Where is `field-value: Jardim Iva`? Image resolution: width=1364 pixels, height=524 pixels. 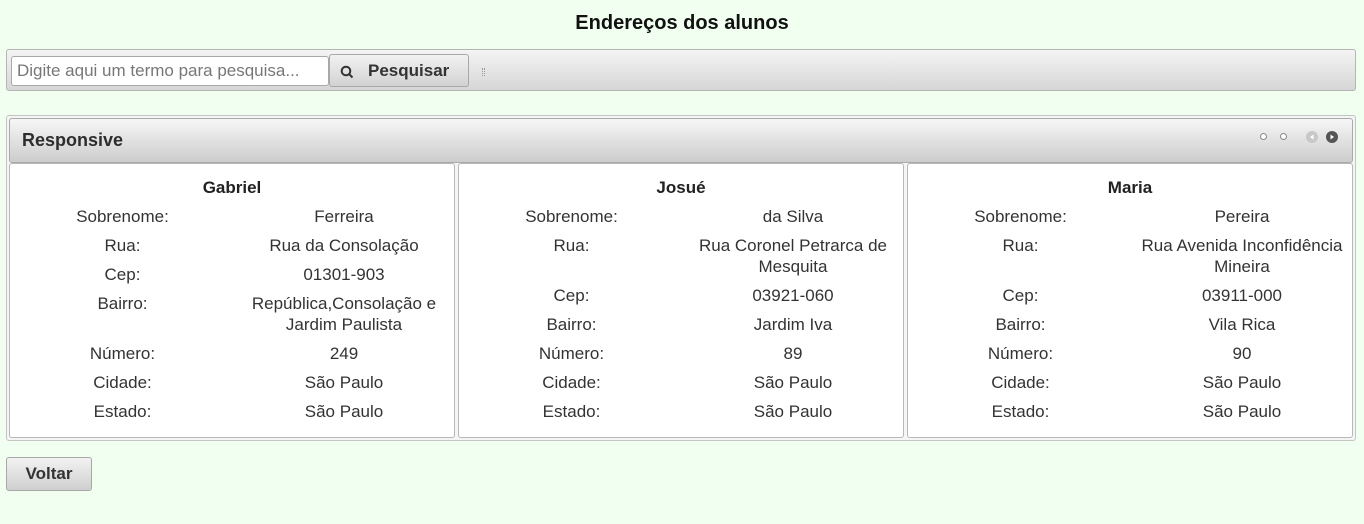
field-value: Jardim Iva is located at coordinates (793, 324).